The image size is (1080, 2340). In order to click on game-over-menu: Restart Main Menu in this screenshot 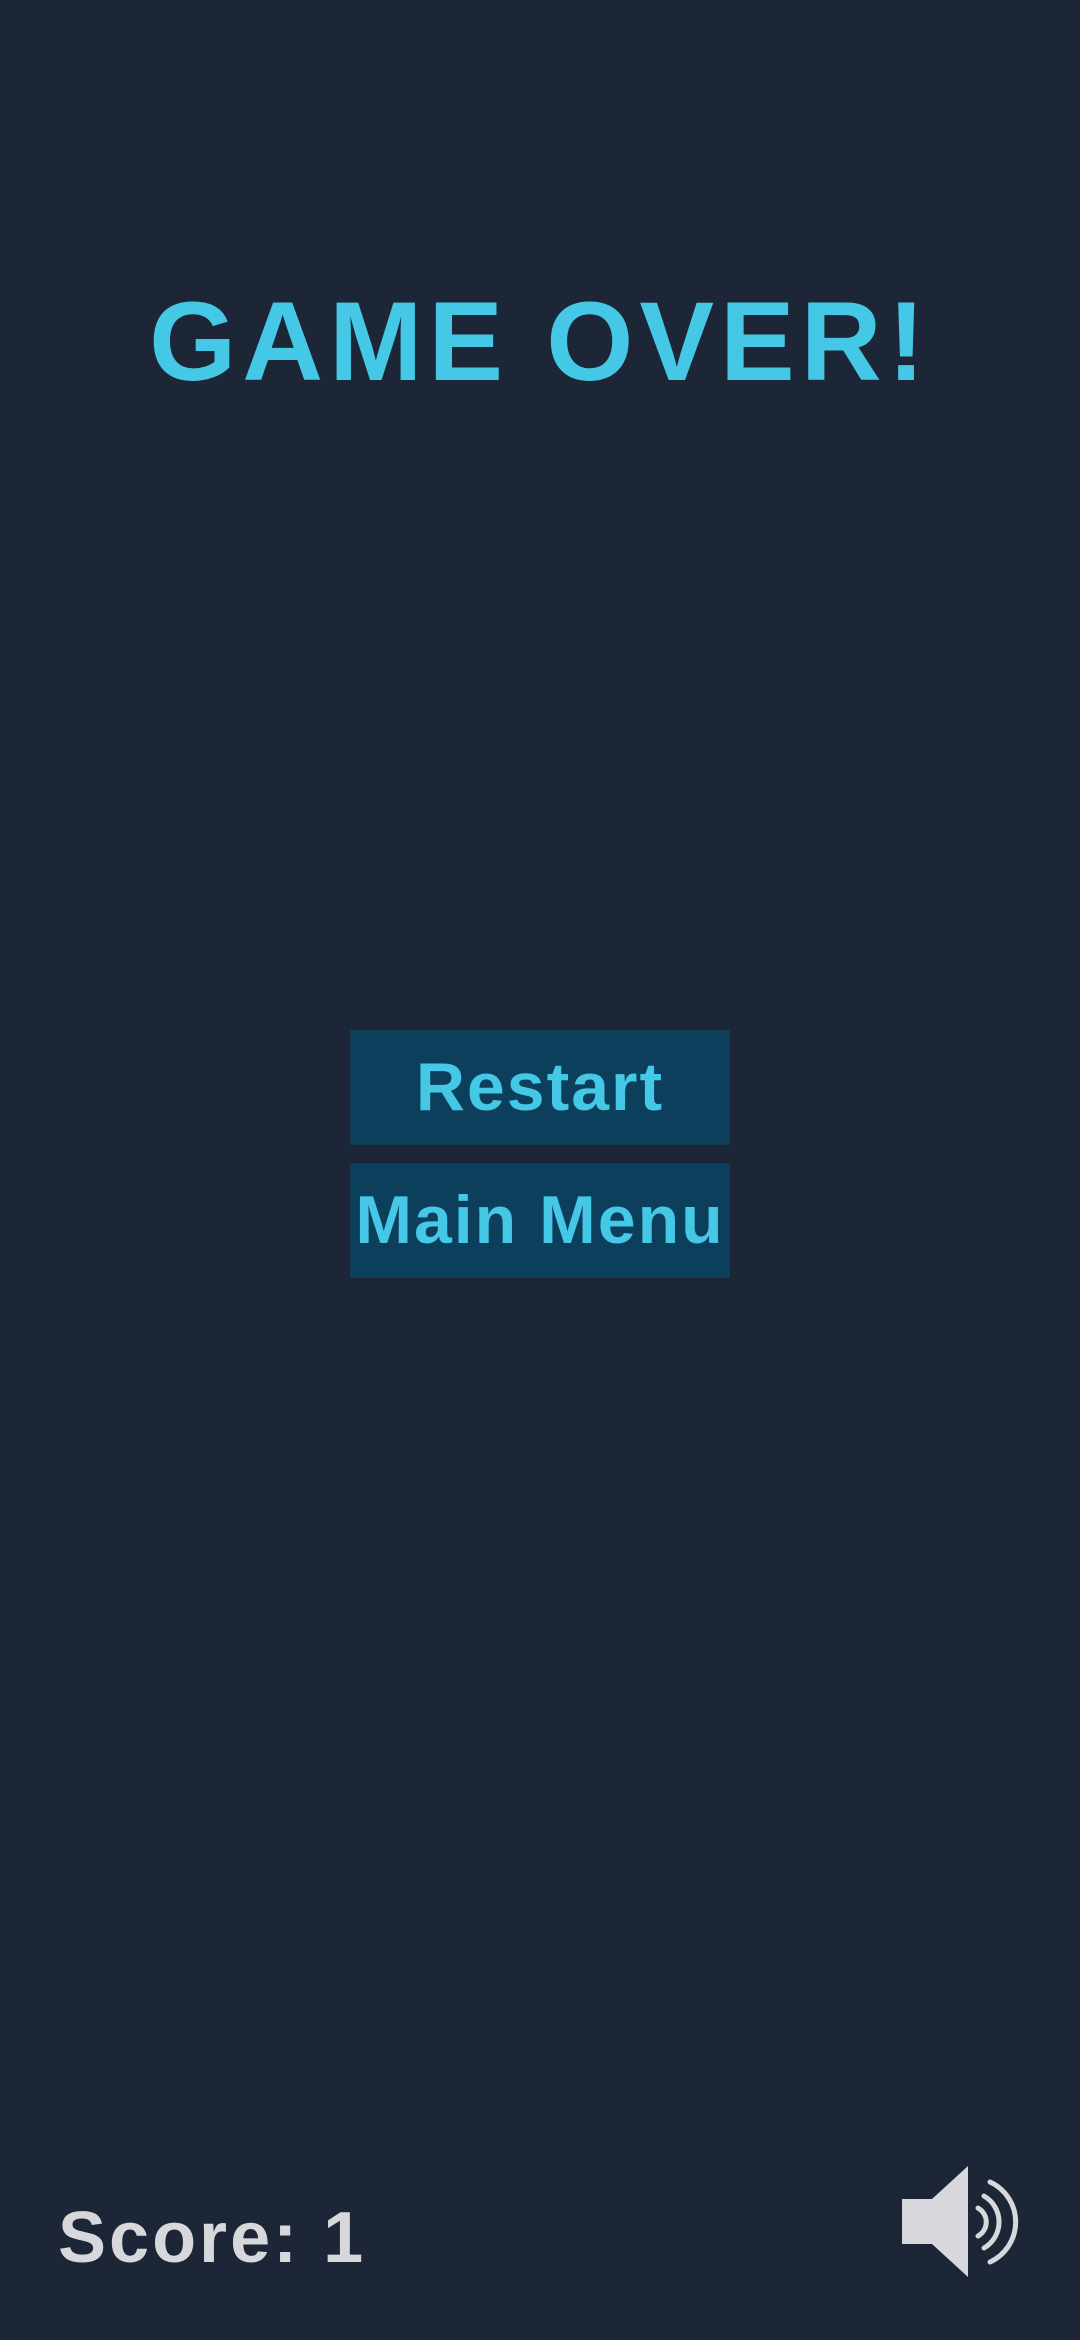, I will do `click(540, 1154)`.